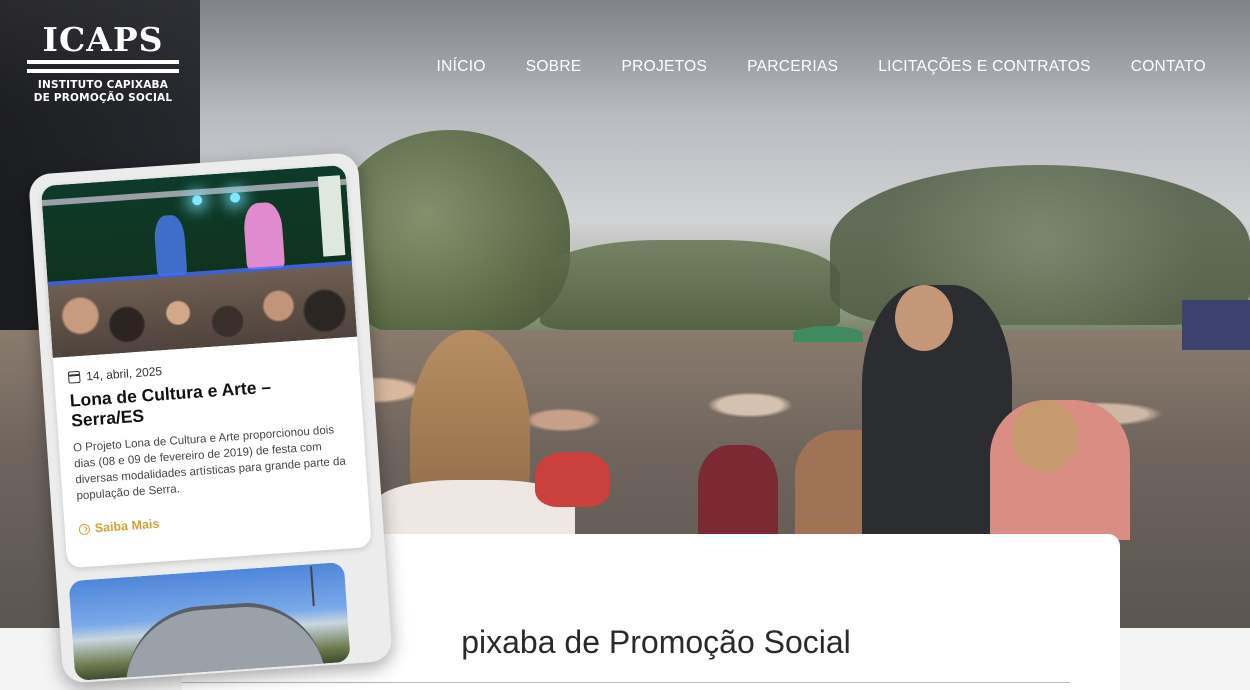 Image resolution: width=1250 pixels, height=690 pixels. What do you see at coordinates (626, 682) in the screenshot?
I see `intro-divider` at bounding box center [626, 682].